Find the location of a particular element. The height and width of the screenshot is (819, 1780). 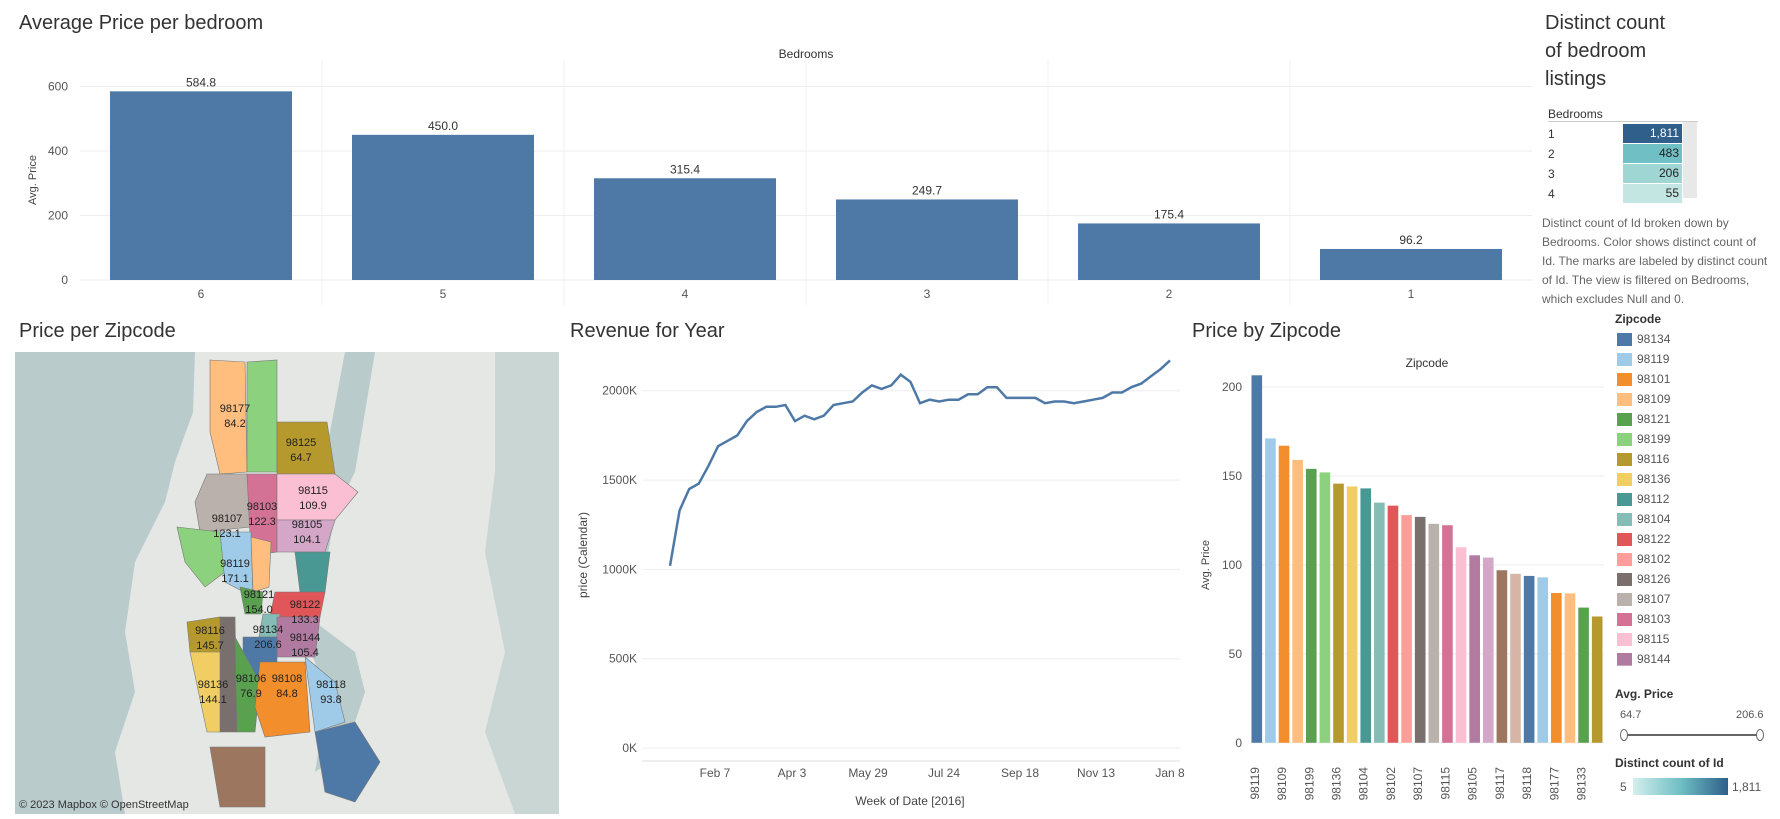

zipcode-legend-item: 98109 is located at coordinates (1643, 399).